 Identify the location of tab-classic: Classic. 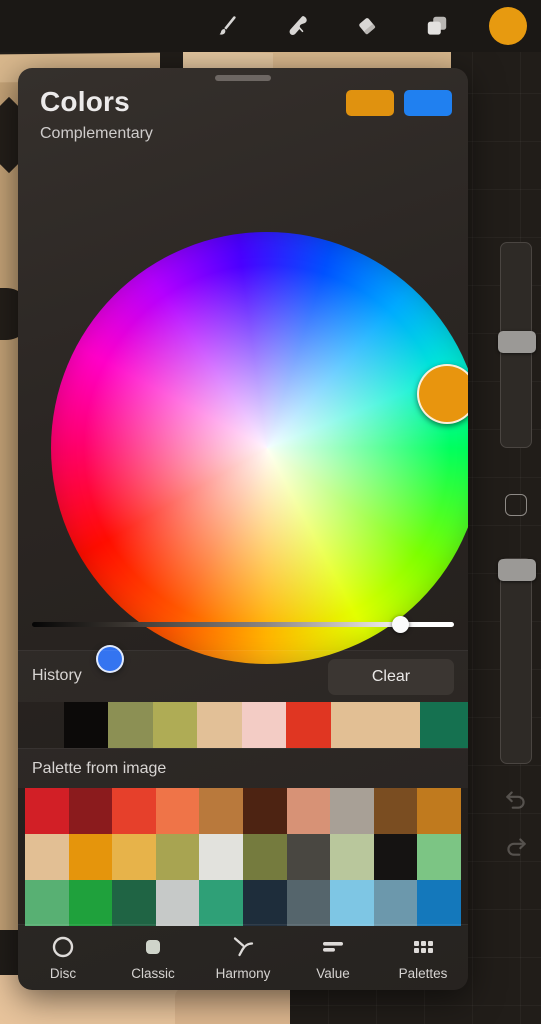
(153, 957).